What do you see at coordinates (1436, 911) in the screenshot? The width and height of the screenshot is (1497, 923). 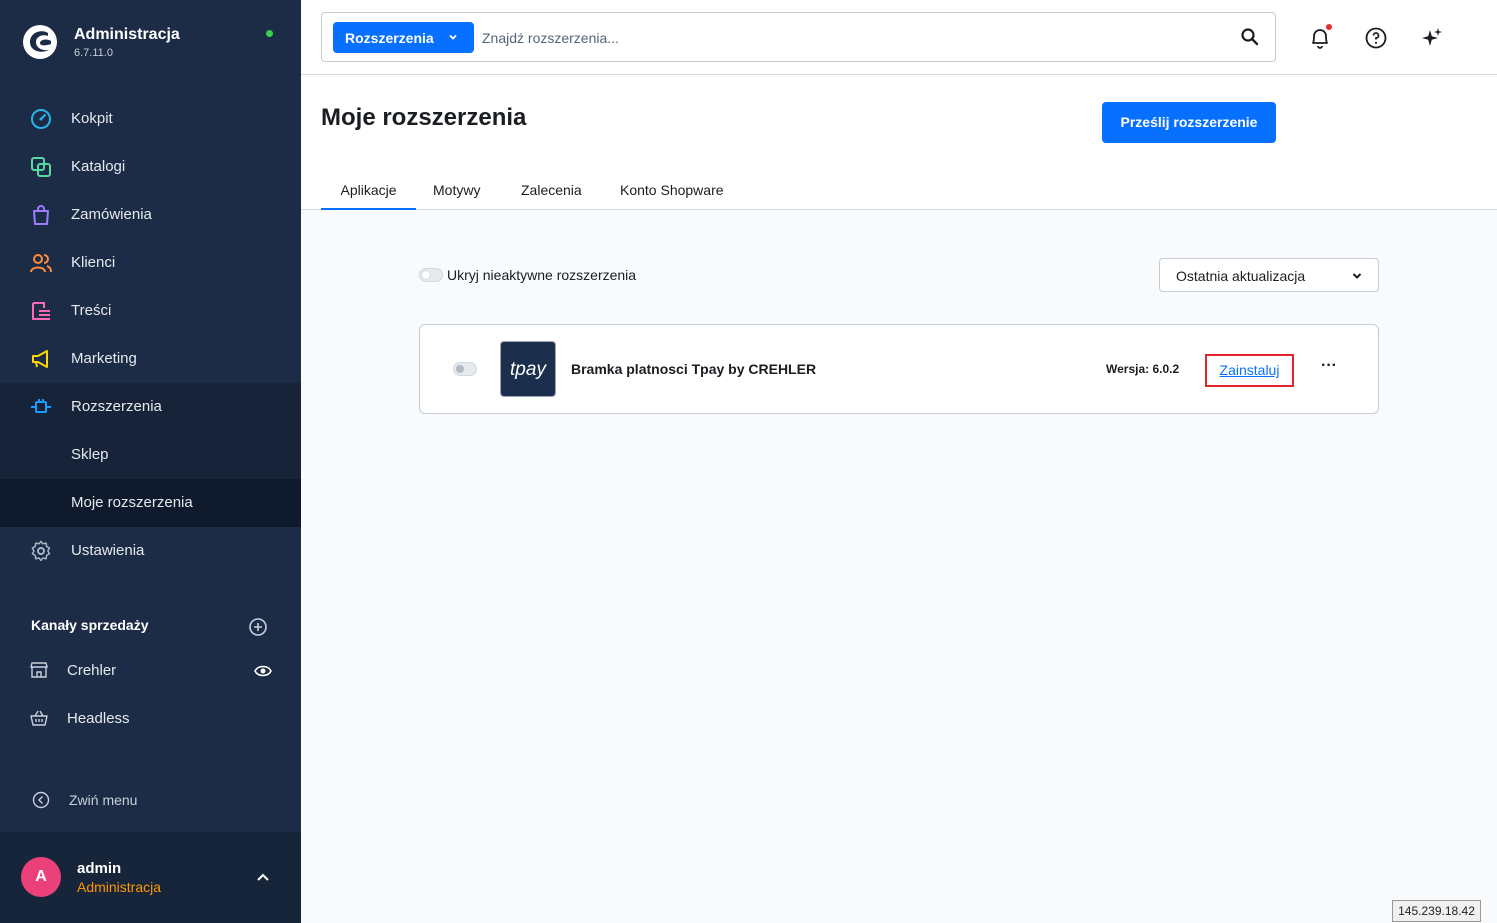 I see `ip-badge: 145.239.18.42` at bounding box center [1436, 911].